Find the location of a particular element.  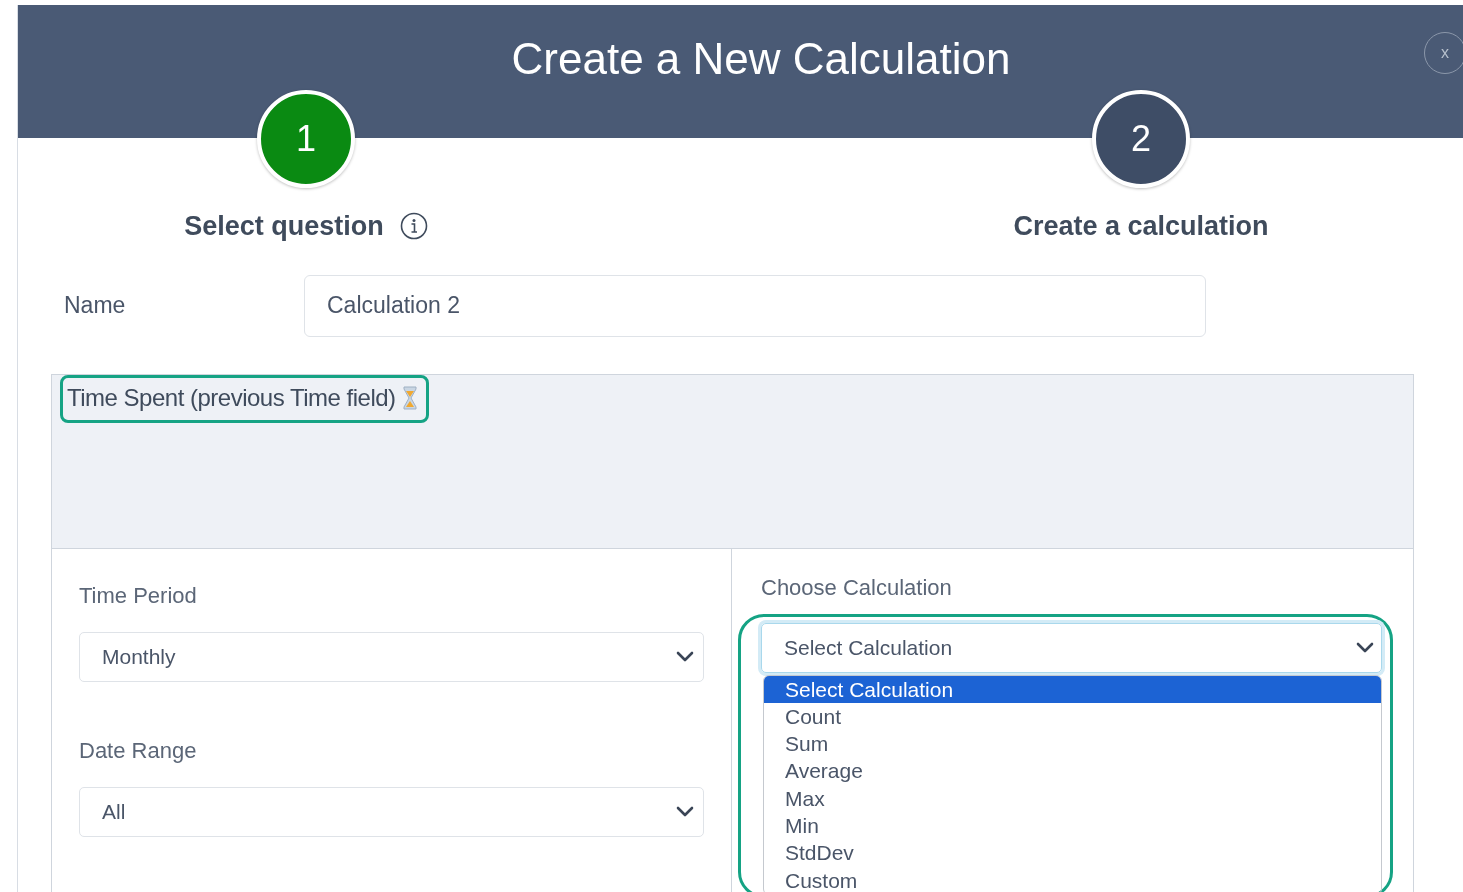

name-field: Calculation 2 is located at coordinates (755, 305).